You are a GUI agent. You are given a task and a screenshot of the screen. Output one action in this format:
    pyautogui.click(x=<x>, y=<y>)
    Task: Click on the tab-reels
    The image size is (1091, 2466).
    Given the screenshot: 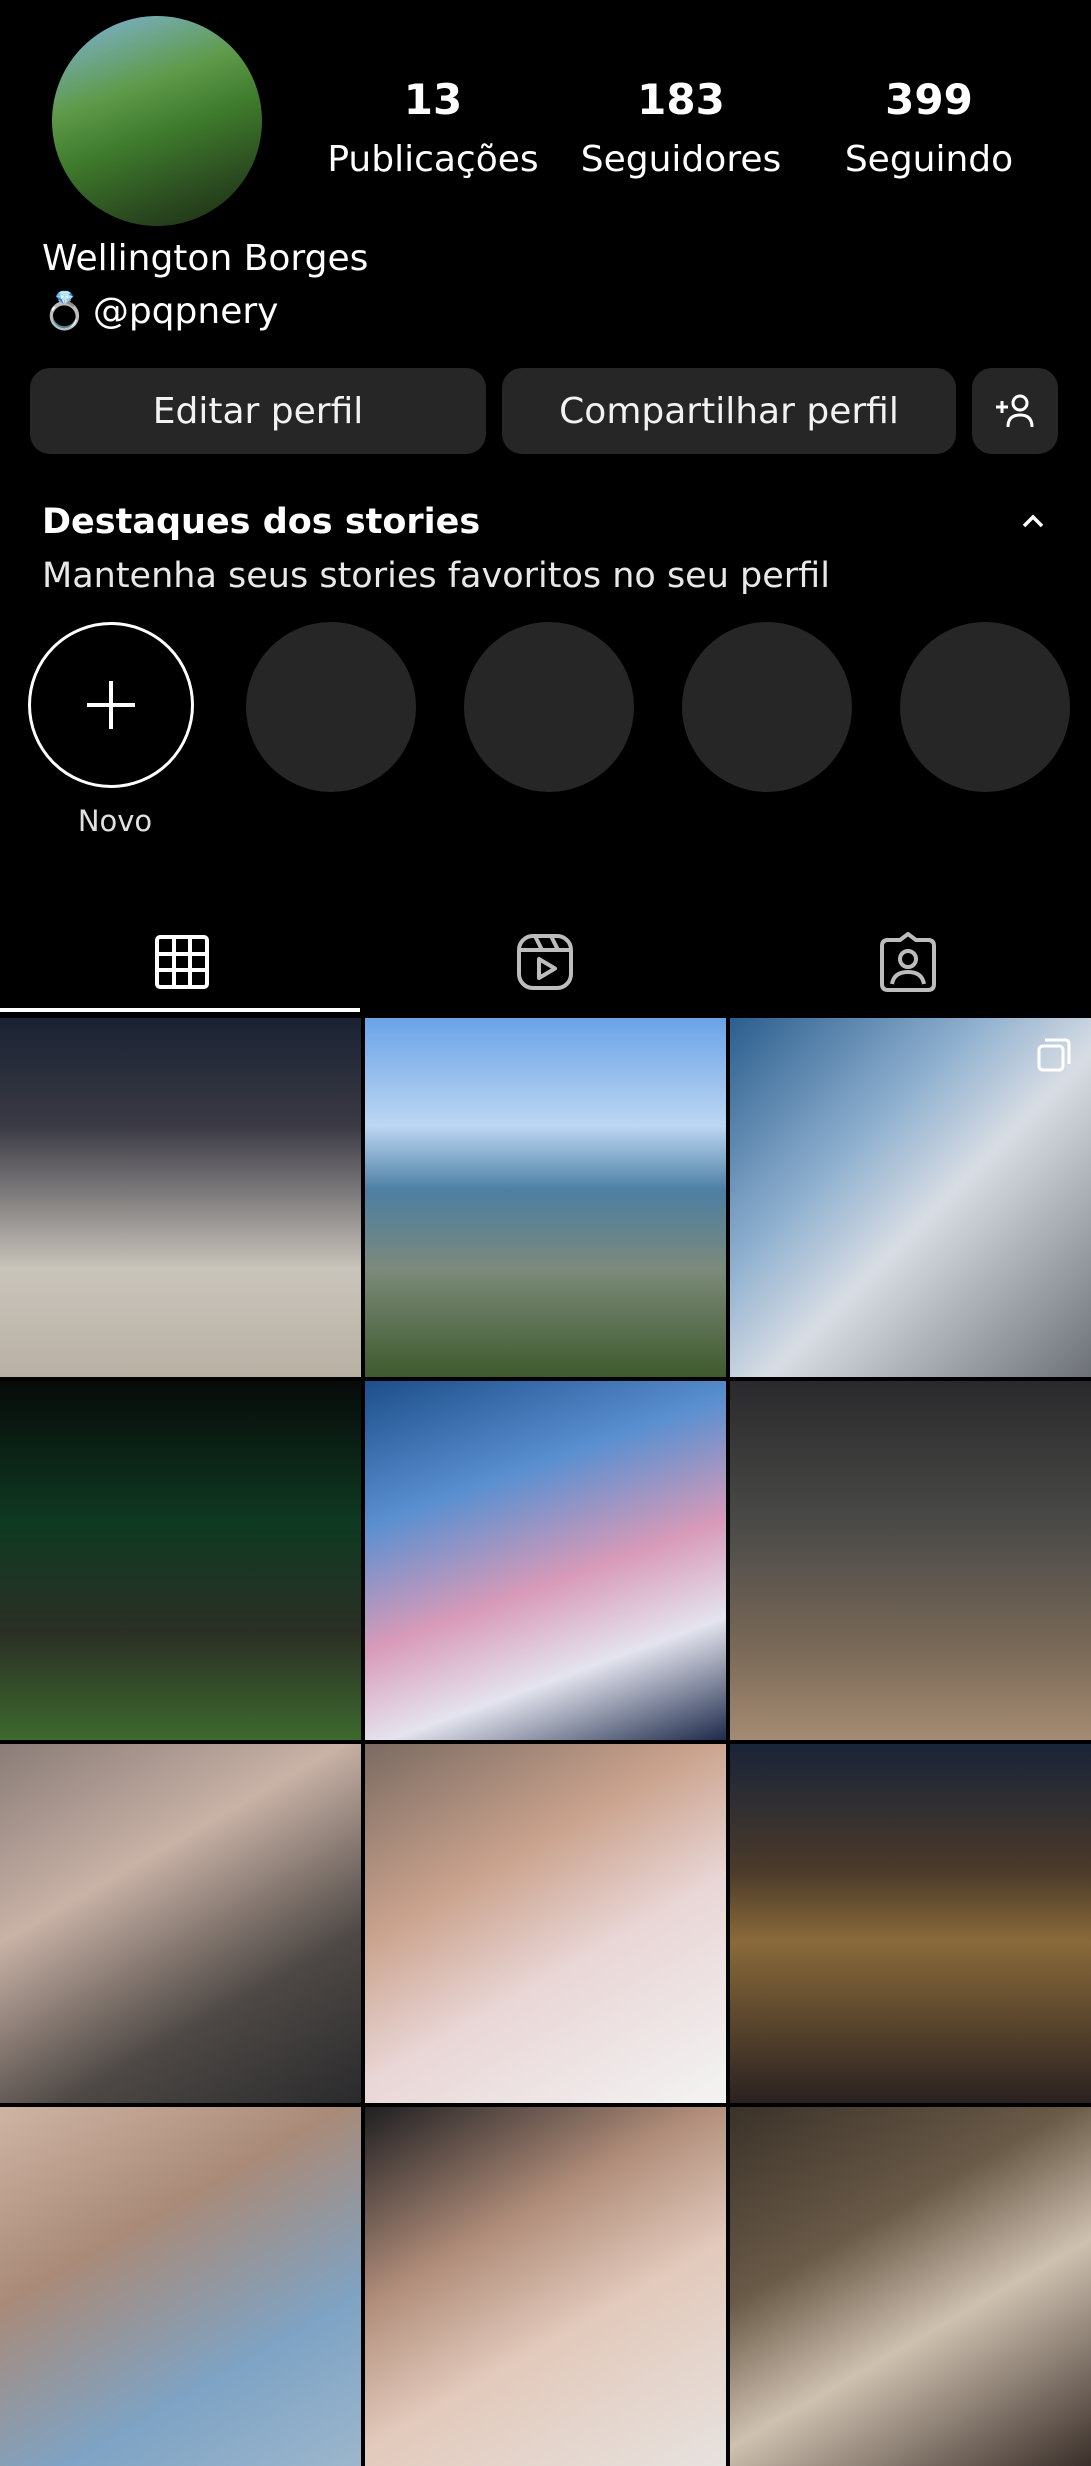 What is the action you would take?
    pyautogui.click(x=544, y=962)
    